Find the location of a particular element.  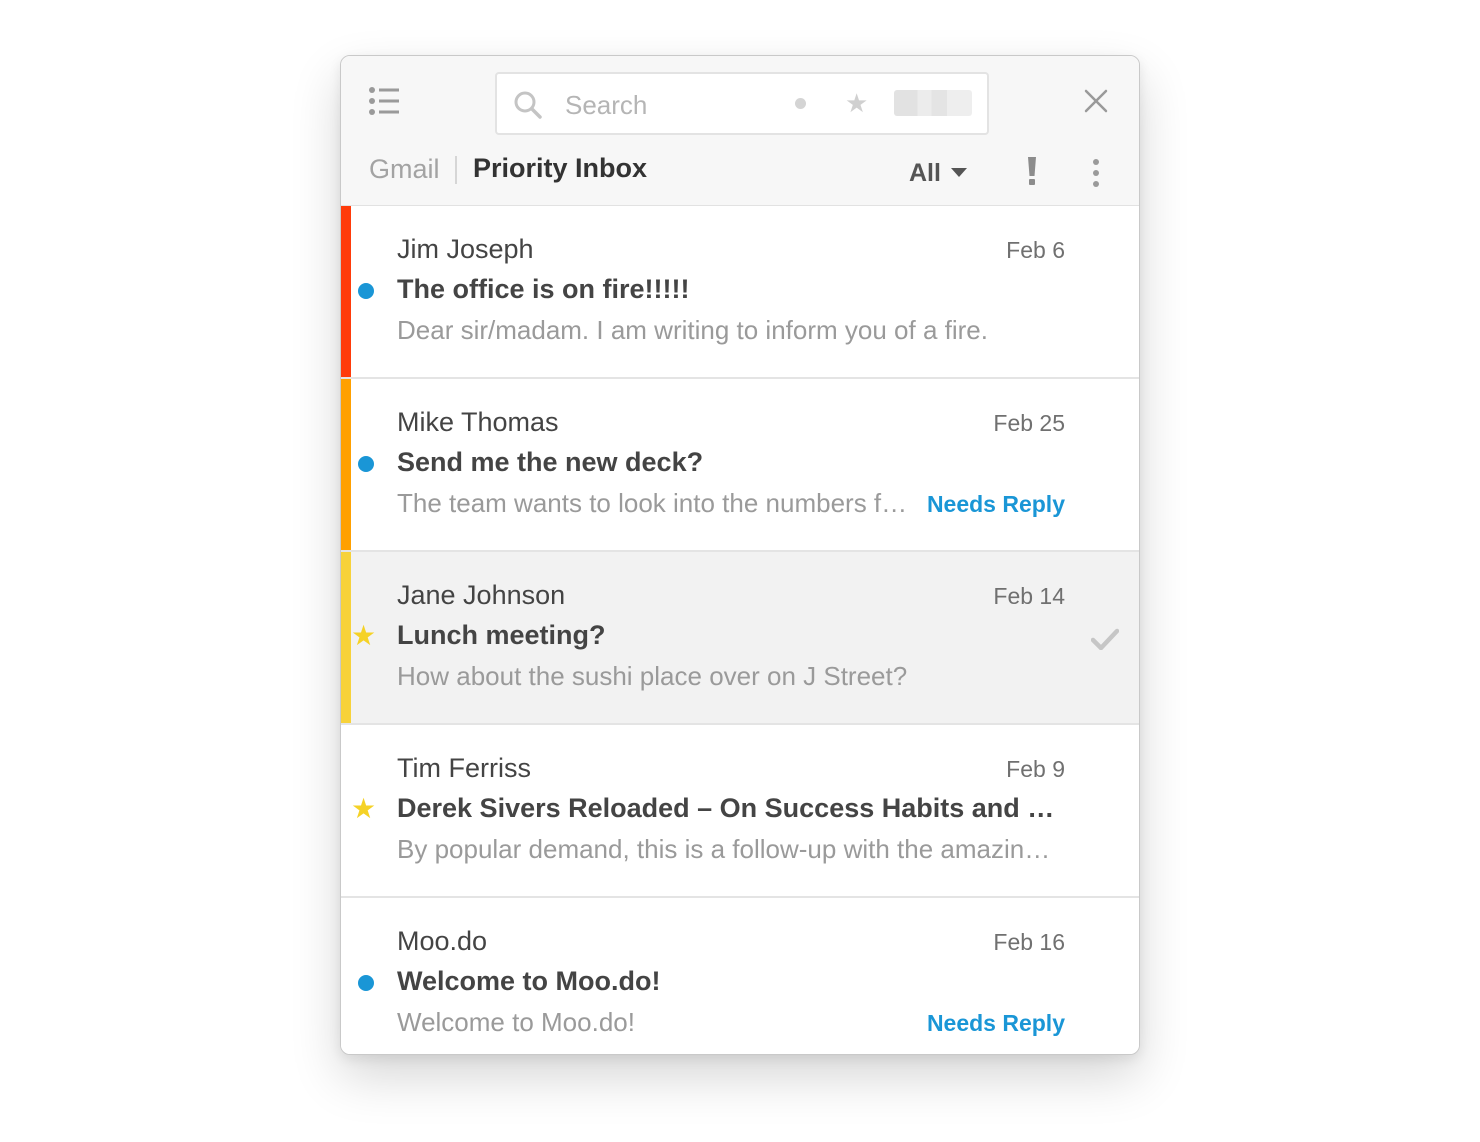

email-date: Feb 16 is located at coordinates (1029, 942).